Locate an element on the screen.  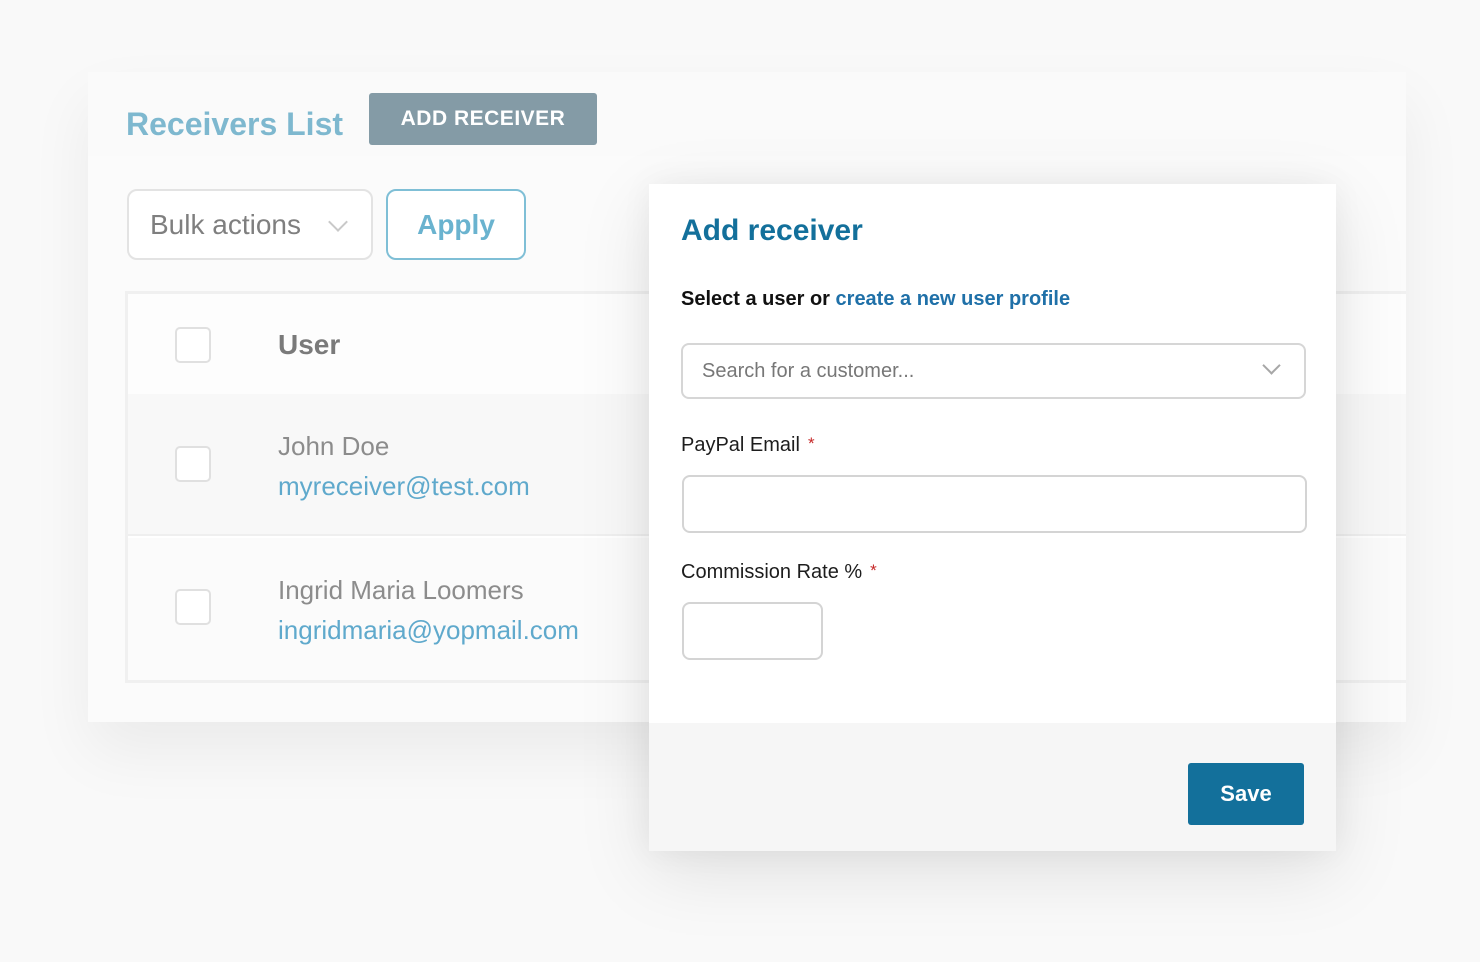
create-user-profile-link: create a new user profile is located at coordinates (953, 299).